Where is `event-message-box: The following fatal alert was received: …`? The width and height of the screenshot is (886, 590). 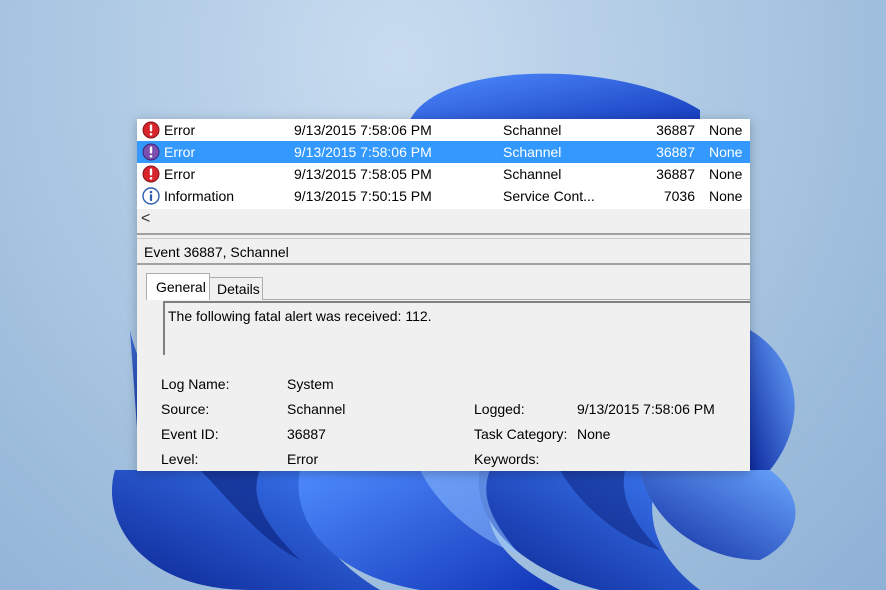 event-message-box: The following fatal alert was received: … is located at coordinates (456, 328).